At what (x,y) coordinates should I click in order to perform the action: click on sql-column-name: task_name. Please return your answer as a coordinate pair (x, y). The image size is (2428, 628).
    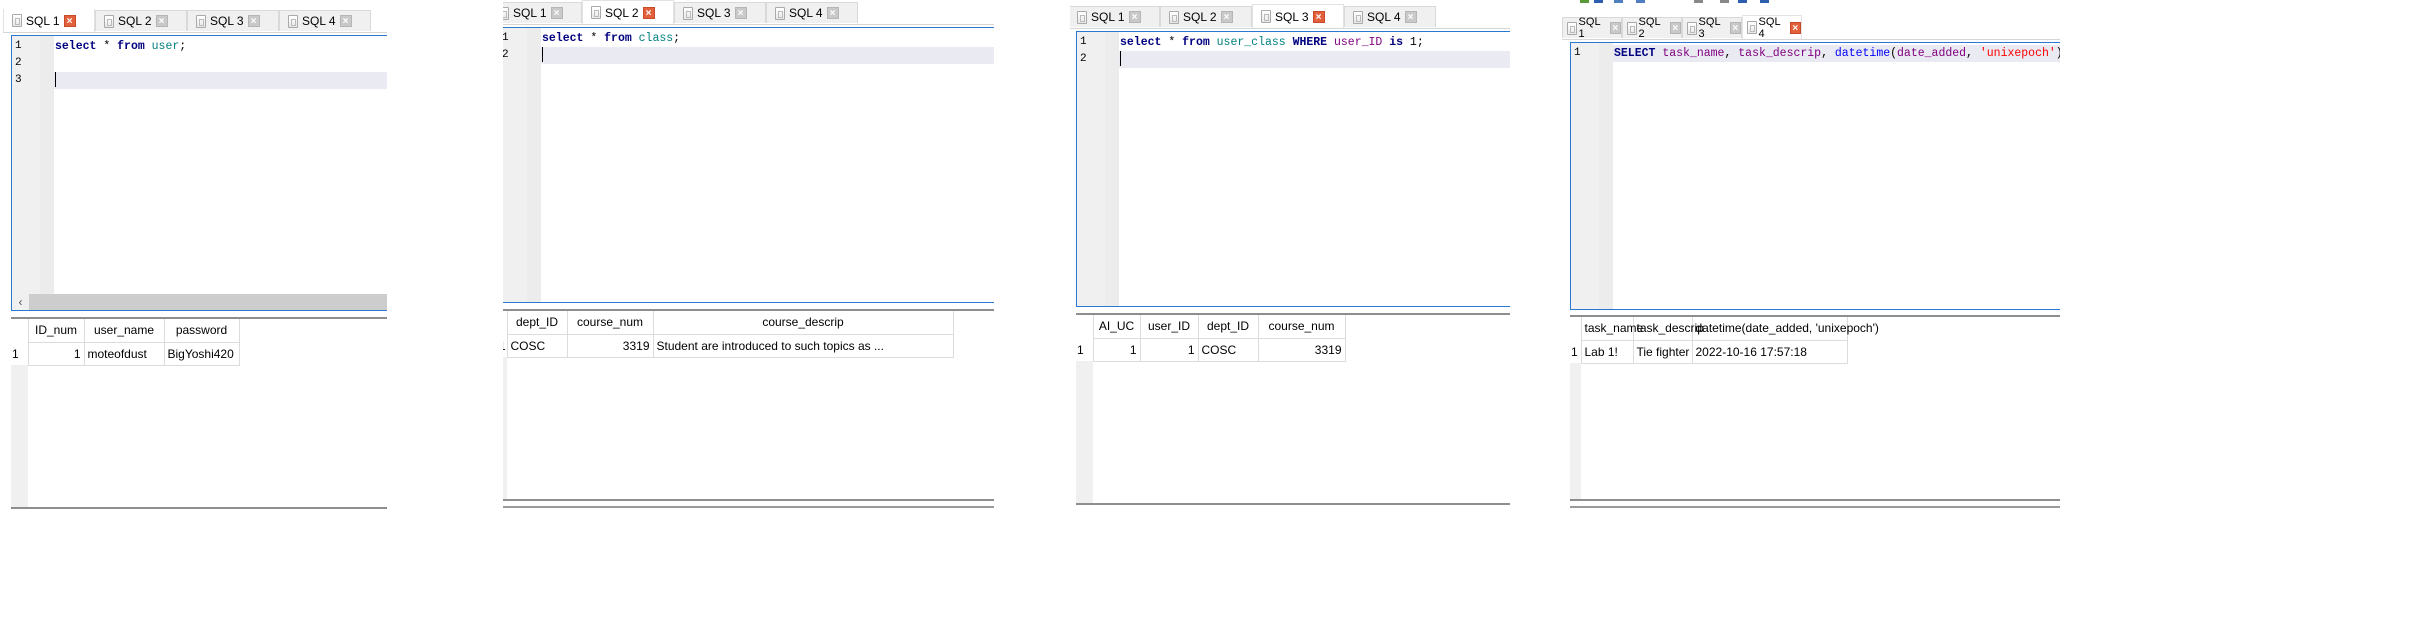
    Looking at the image, I should click on (1693, 53).